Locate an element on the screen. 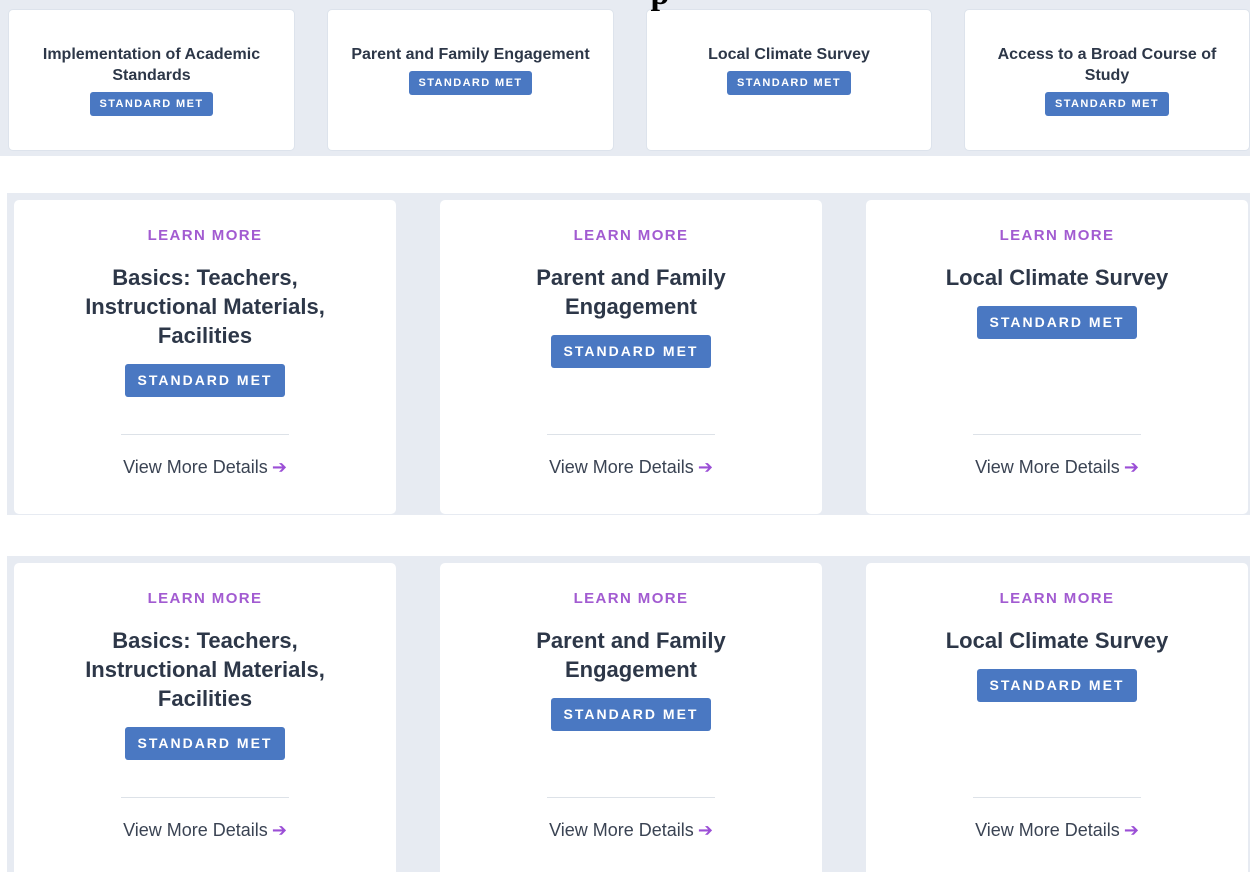 Image resolution: width=1250 pixels, height=872 pixels. summary-card-climate-survey: Local Climate Survey STANDARD MET is located at coordinates (789, 80).